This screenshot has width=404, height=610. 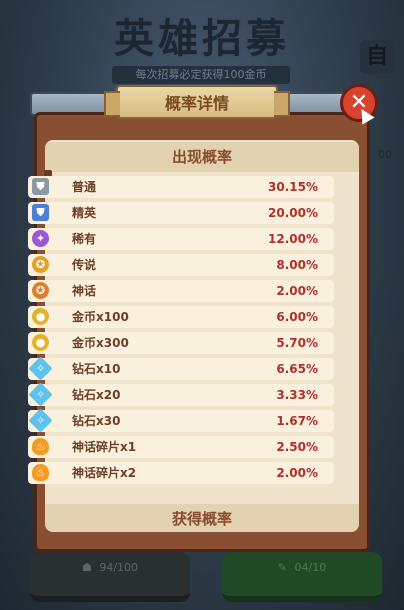 What do you see at coordinates (202, 39) in the screenshot?
I see `page-title: 英雄招募` at bounding box center [202, 39].